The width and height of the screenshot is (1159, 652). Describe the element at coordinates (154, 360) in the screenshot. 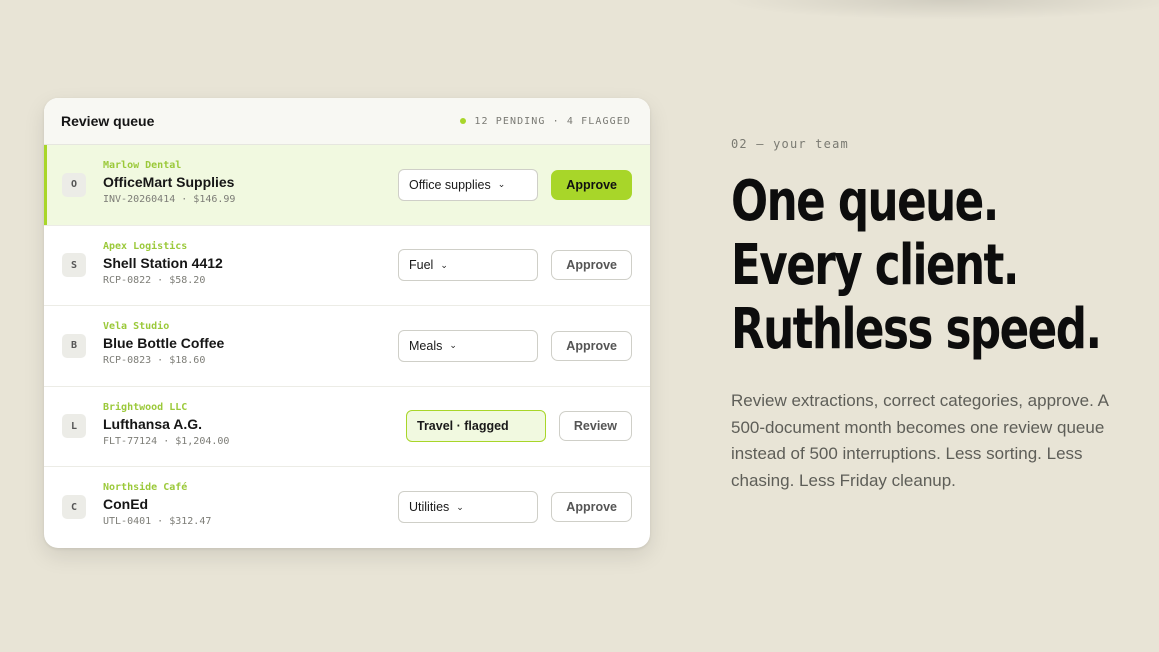

I see `document-meta: RCP-0823 · $18.60` at that location.